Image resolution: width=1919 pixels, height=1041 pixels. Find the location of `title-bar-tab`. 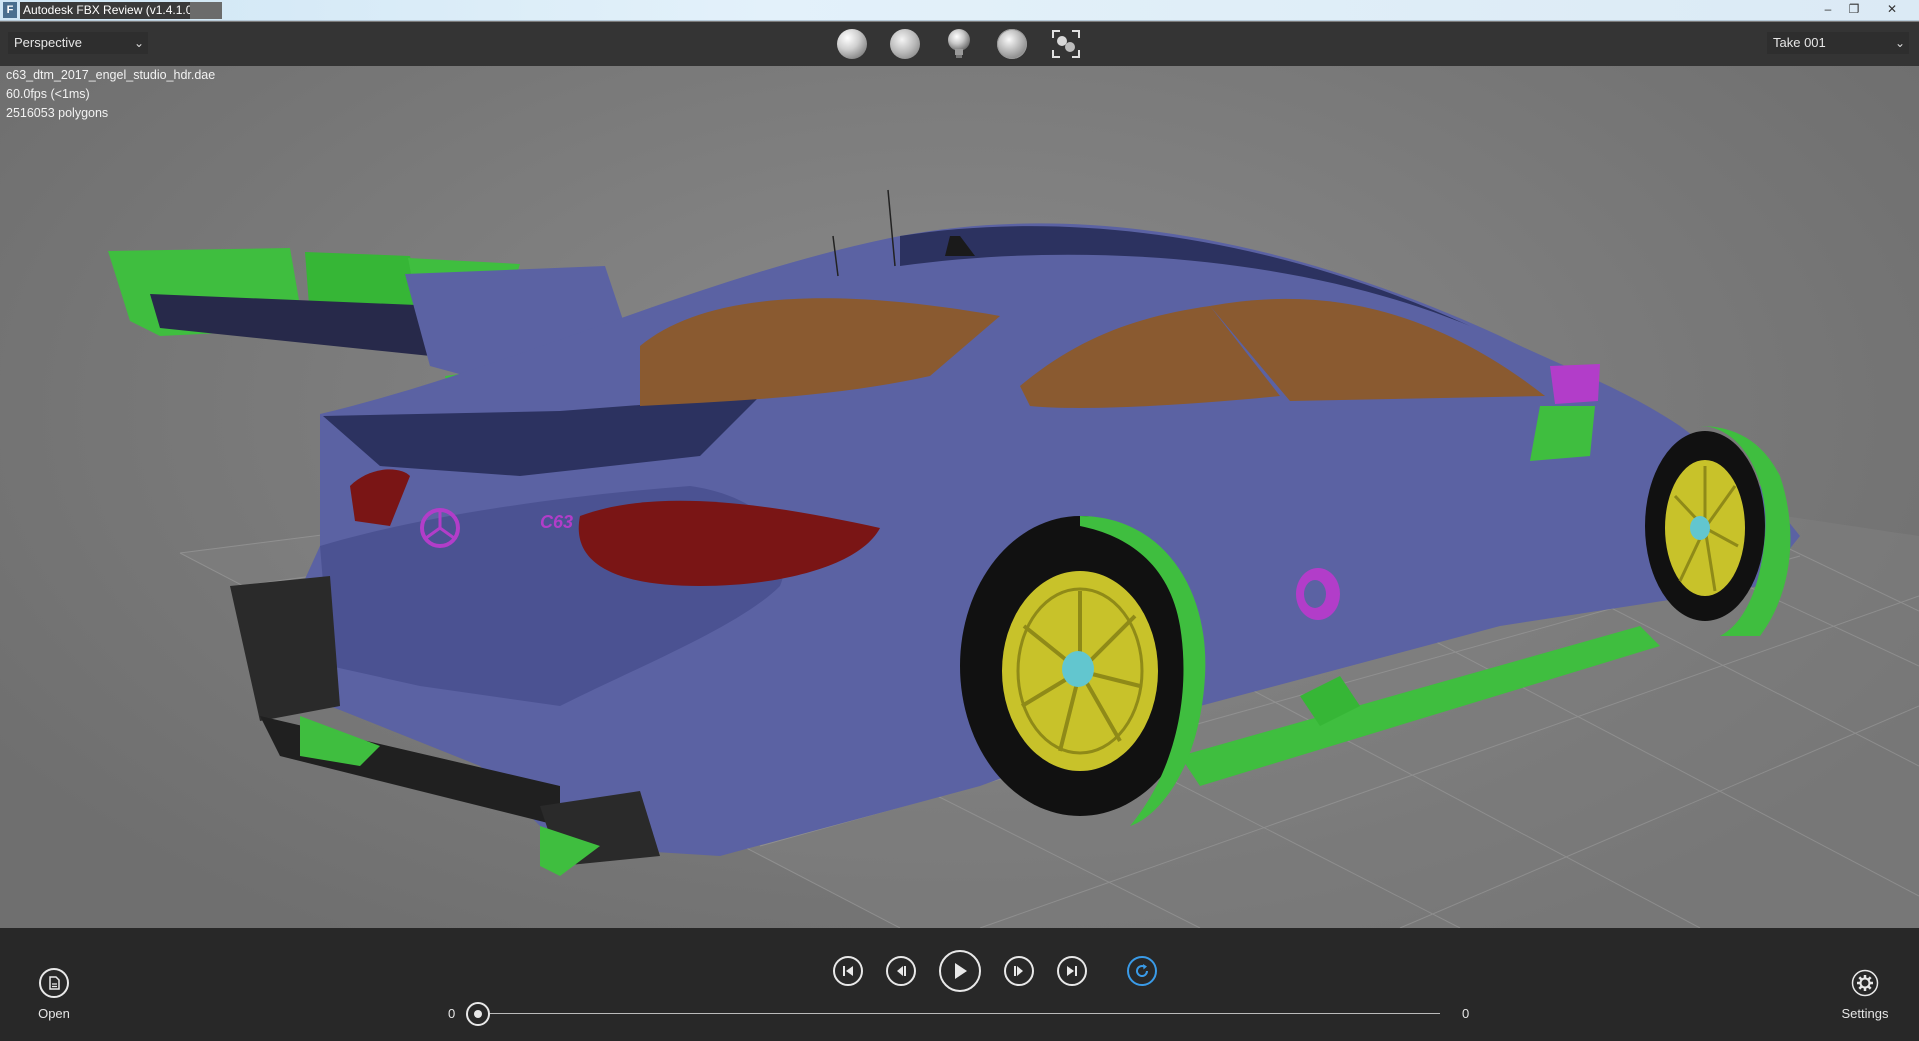

title-bar-tab is located at coordinates (206, 10).